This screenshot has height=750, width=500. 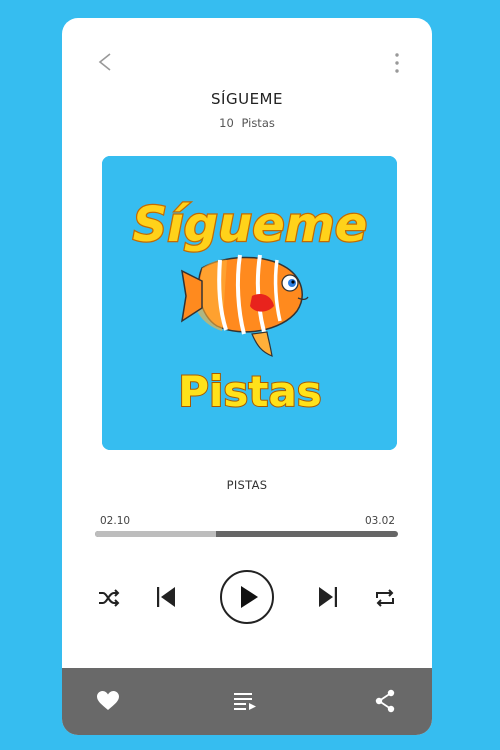 I want to click on bottom-bar, so click(x=247, y=701).